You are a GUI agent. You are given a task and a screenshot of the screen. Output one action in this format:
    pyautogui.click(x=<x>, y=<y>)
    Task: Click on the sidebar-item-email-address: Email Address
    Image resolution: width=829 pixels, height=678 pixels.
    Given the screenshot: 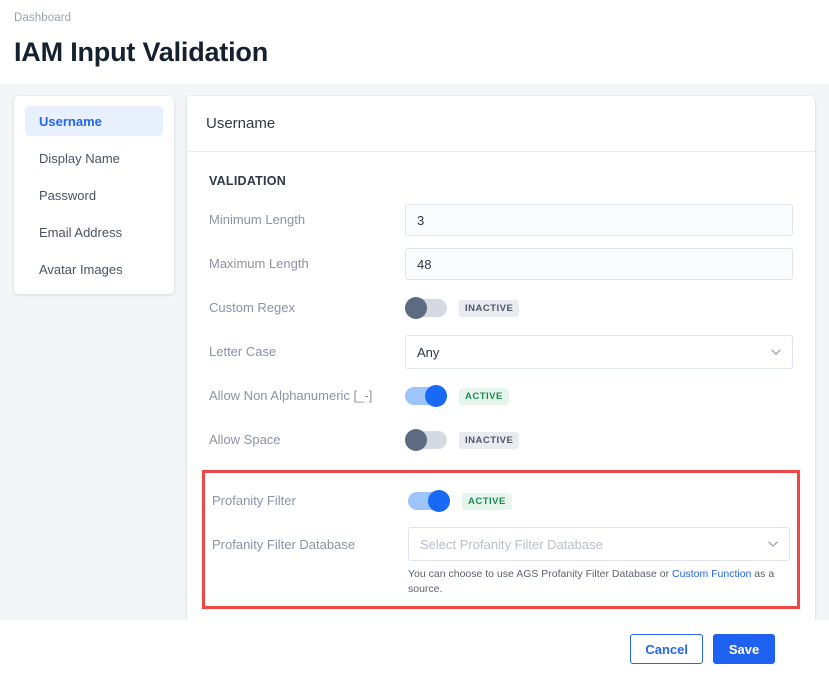 What is the action you would take?
    pyautogui.click(x=94, y=232)
    